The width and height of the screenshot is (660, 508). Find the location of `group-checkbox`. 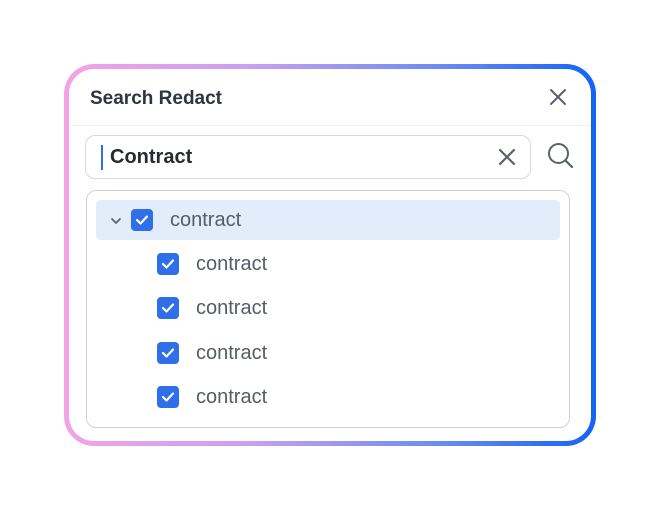

group-checkbox is located at coordinates (142, 220).